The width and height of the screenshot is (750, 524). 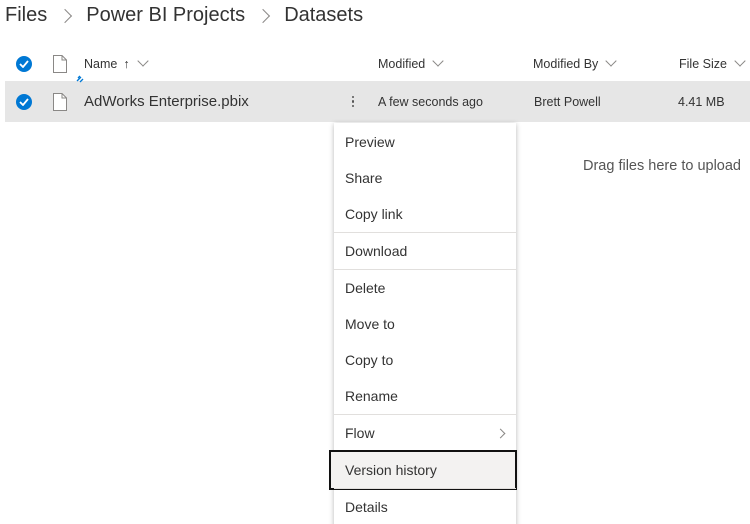 What do you see at coordinates (425, 433) in the screenshot?
I see `menu-item-flow: Flow` at bounding box center [425, 433].